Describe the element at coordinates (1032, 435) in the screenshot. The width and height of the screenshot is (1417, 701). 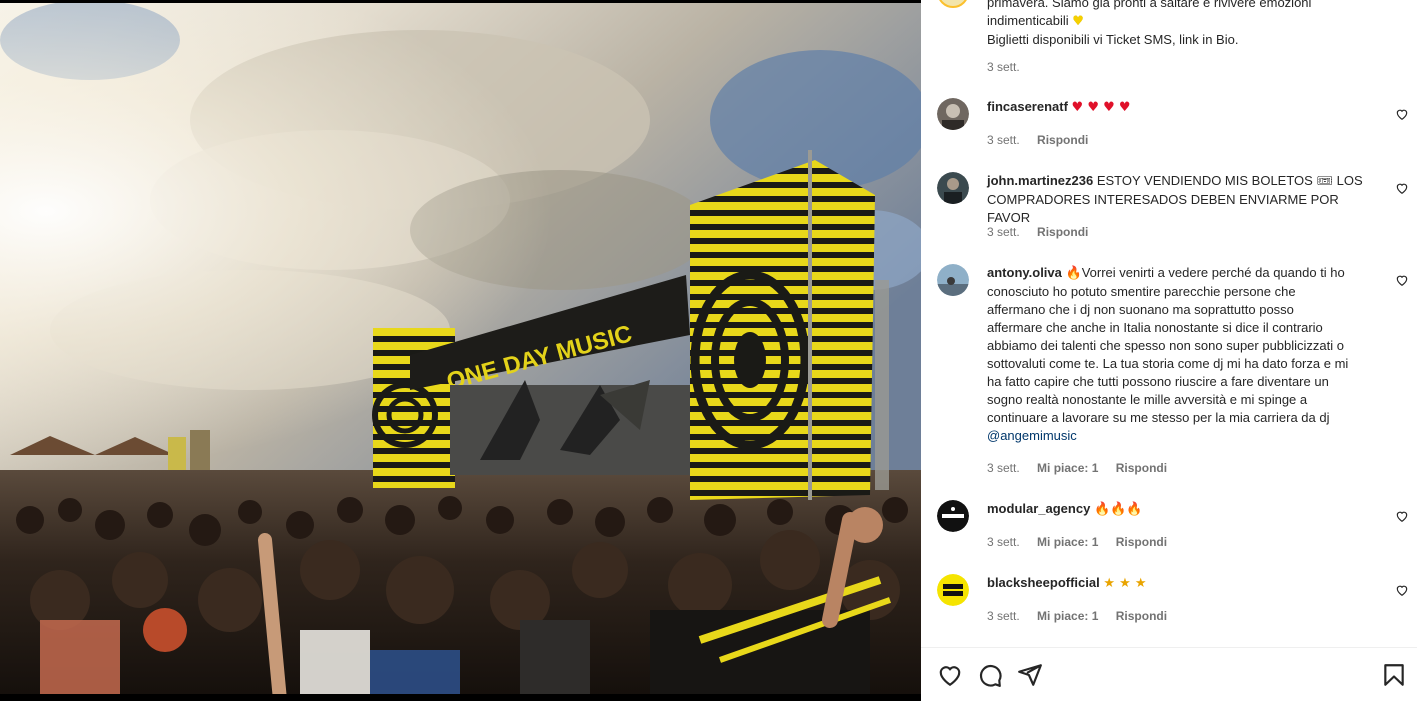
I see `mention-link: @angemimusic` at that location.